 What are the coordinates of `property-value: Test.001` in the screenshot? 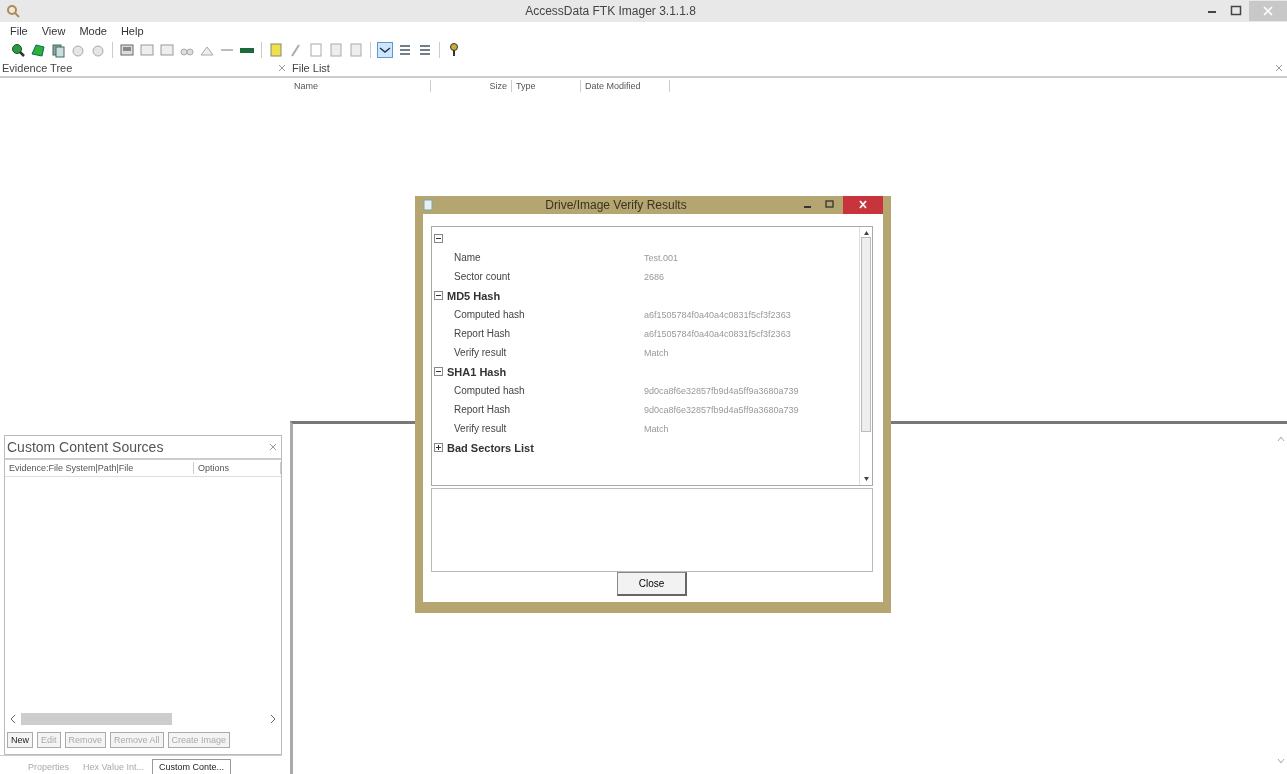 It's located at (661, 257).